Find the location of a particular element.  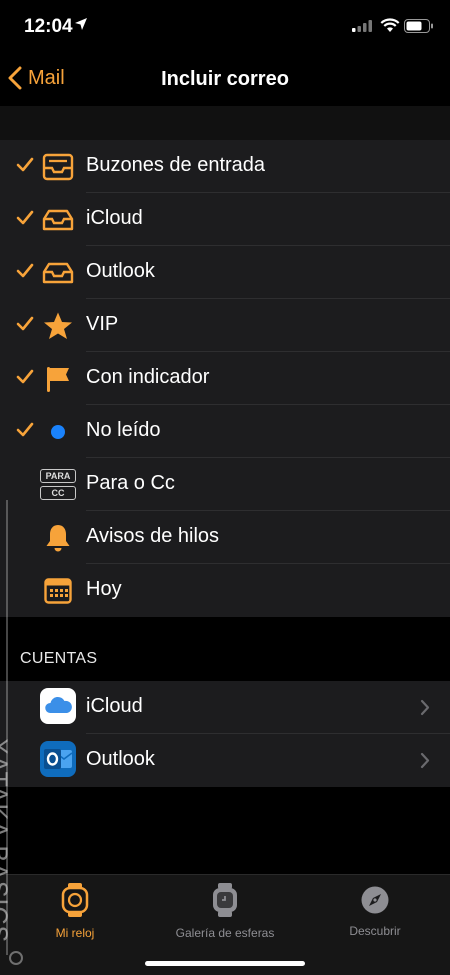

blue-dot-icon is located at coordinates (58, 431).